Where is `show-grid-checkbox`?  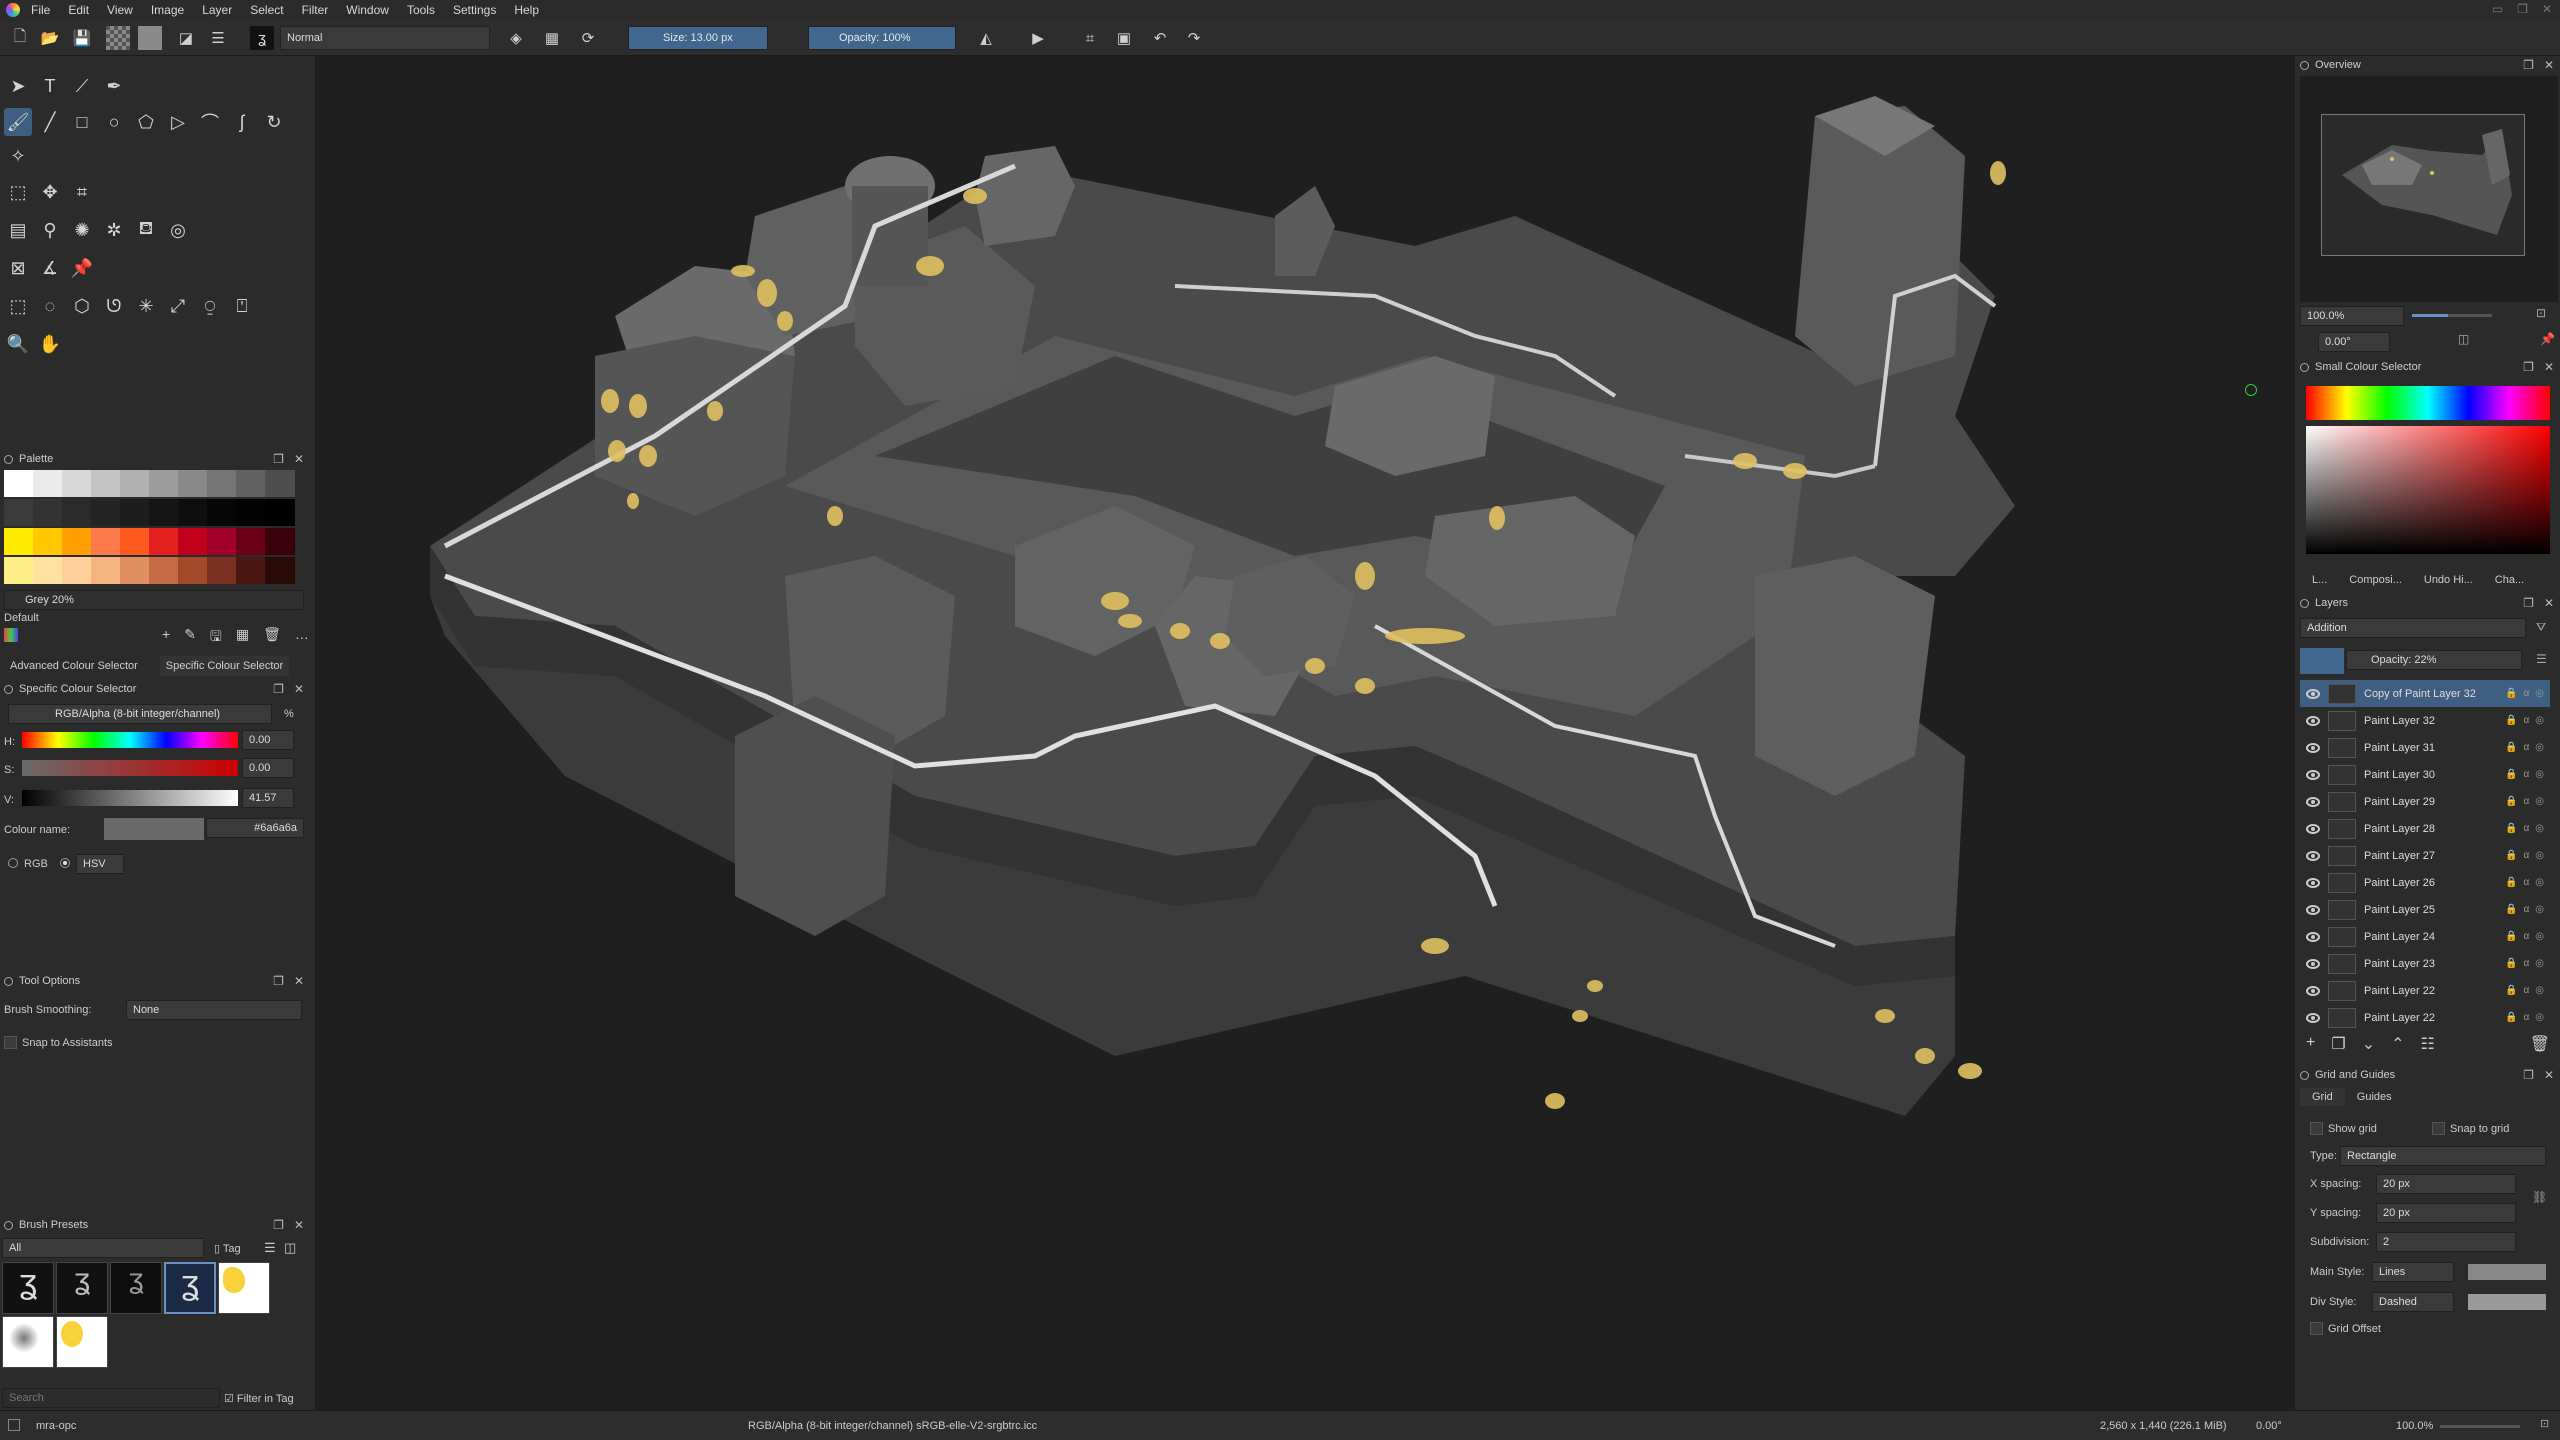
show-grid-checkbox is located at coordinates (2316, 1128).